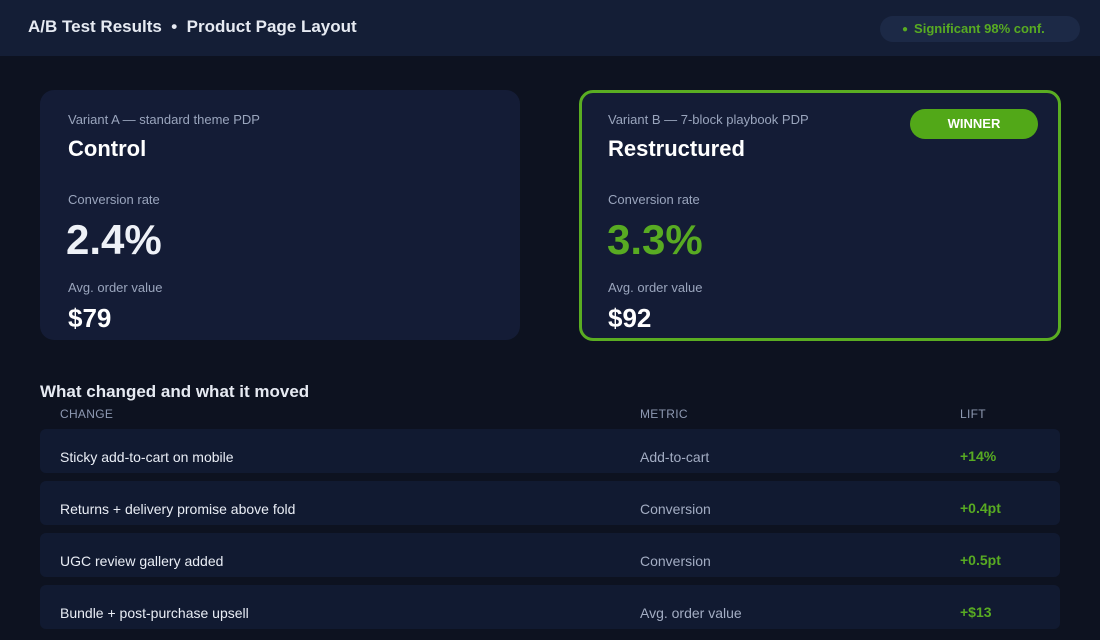  Describe the element at coordinates (980, 508) in the screenshot. I see `lift-cell: +0.4pt` at that location.